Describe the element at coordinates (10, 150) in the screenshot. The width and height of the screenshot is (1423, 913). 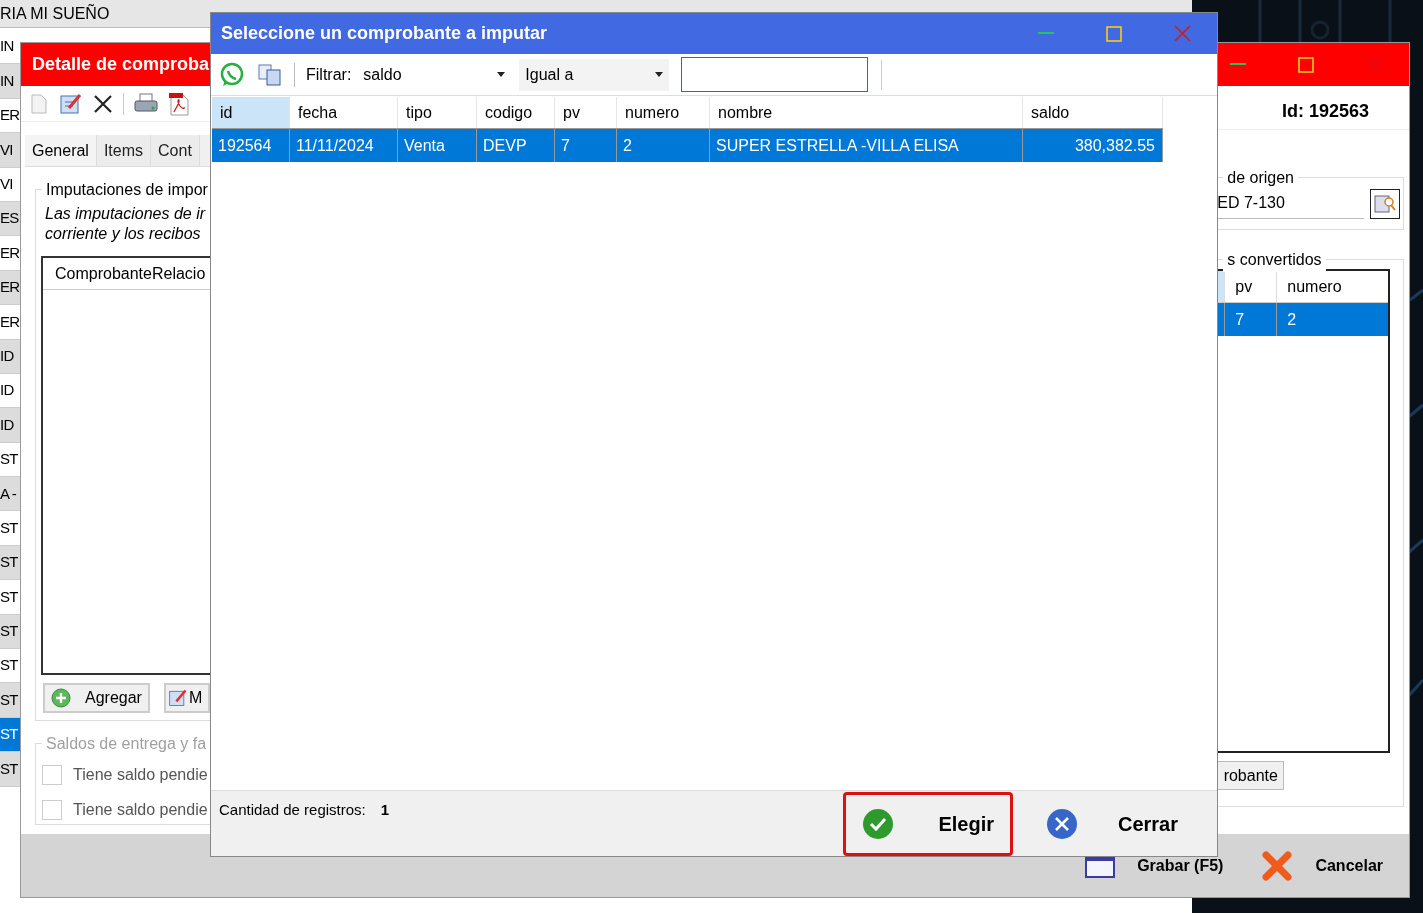
I see `grid-row: VI` at that location.